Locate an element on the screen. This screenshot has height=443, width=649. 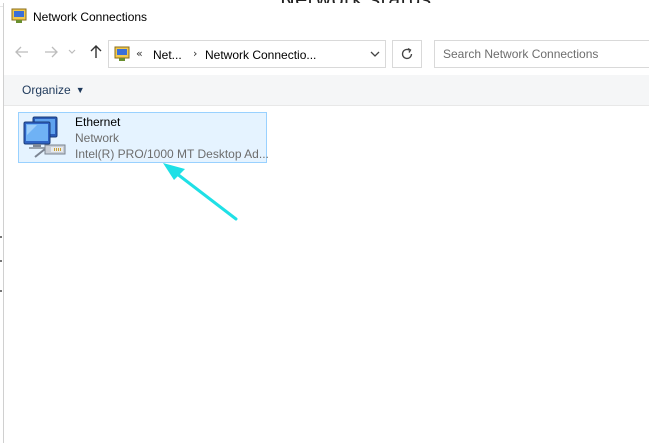
annotation-arrow is located at coordinates (200, 192).